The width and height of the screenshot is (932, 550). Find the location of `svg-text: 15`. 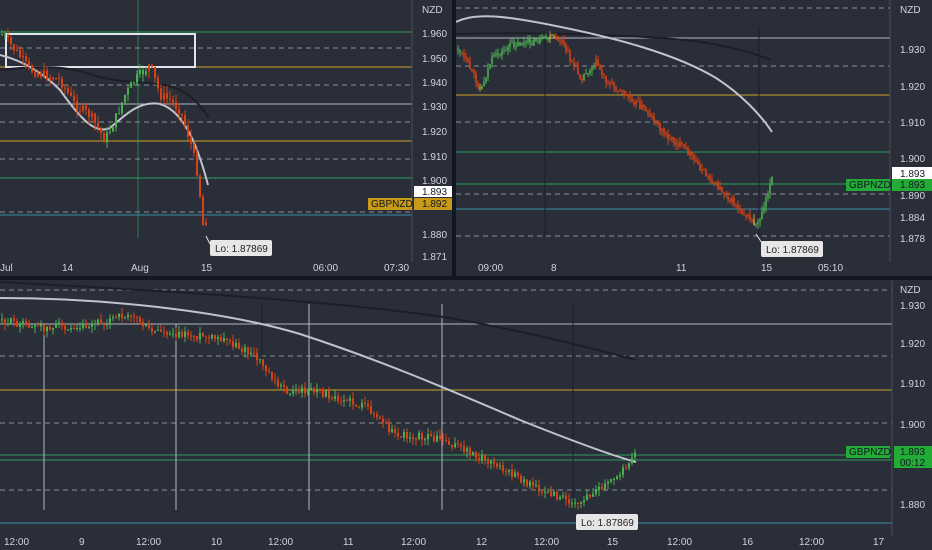

svg-text: 15 is located at coordinates (613, 542).